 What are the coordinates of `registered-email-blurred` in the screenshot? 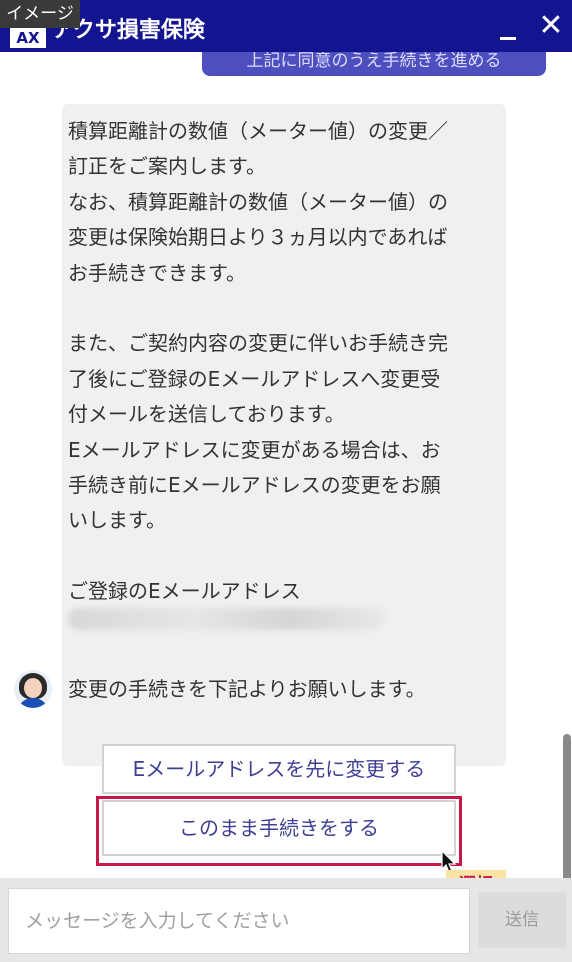 It's located at (226, 619).